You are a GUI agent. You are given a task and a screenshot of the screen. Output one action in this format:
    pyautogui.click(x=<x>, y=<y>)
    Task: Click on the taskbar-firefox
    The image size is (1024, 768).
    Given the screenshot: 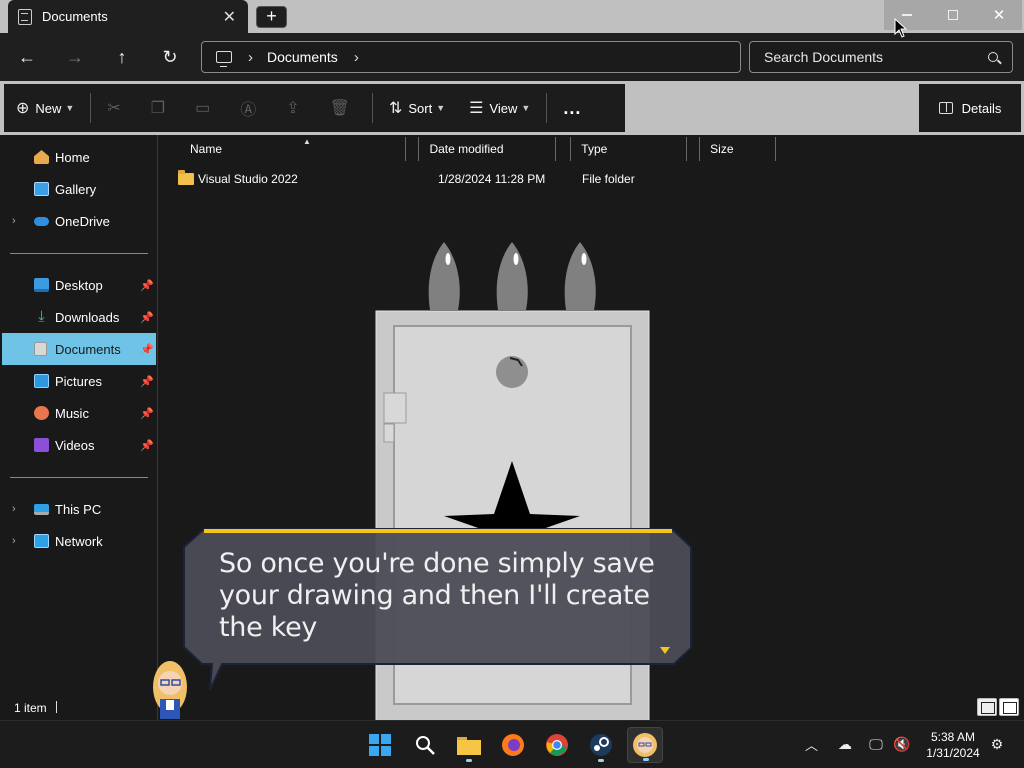 What is the action you would take?
    pyautogui.click(x=513, y=745)
    